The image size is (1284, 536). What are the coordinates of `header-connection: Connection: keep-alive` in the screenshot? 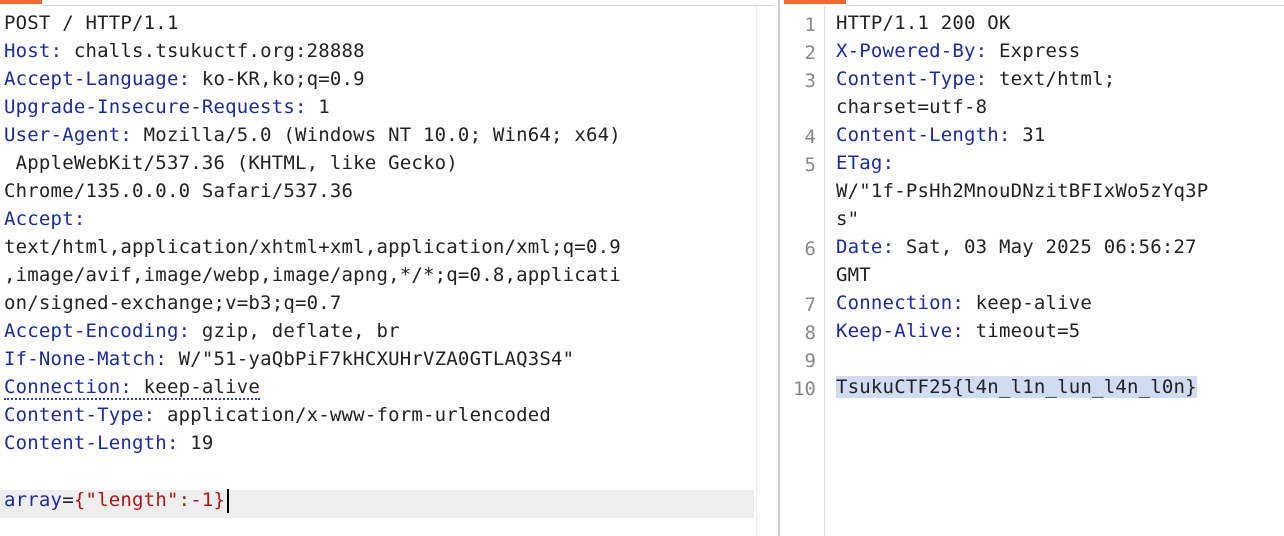 It's located at (132, 387).